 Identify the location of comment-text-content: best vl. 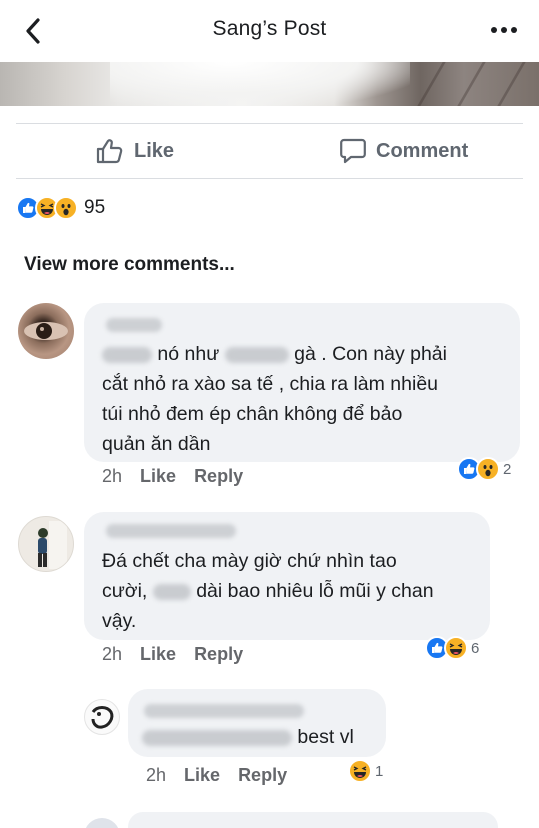
(325, 737).